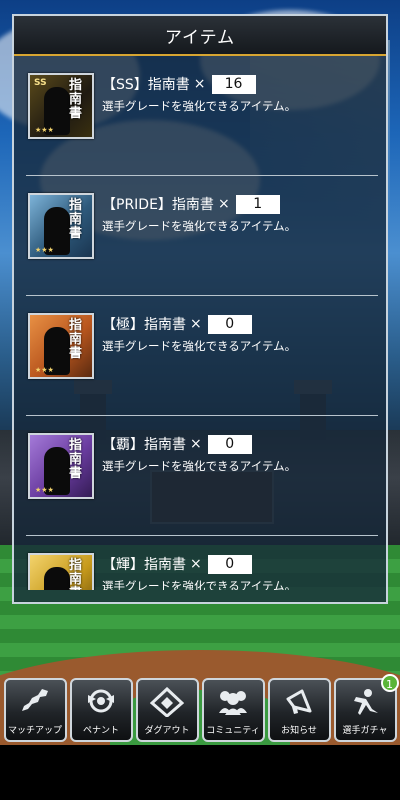 The image size is (400, 800). Describe the element at coordinates (167, 702) in the screenshot. I see `baseball-diamond-icon` at that location.